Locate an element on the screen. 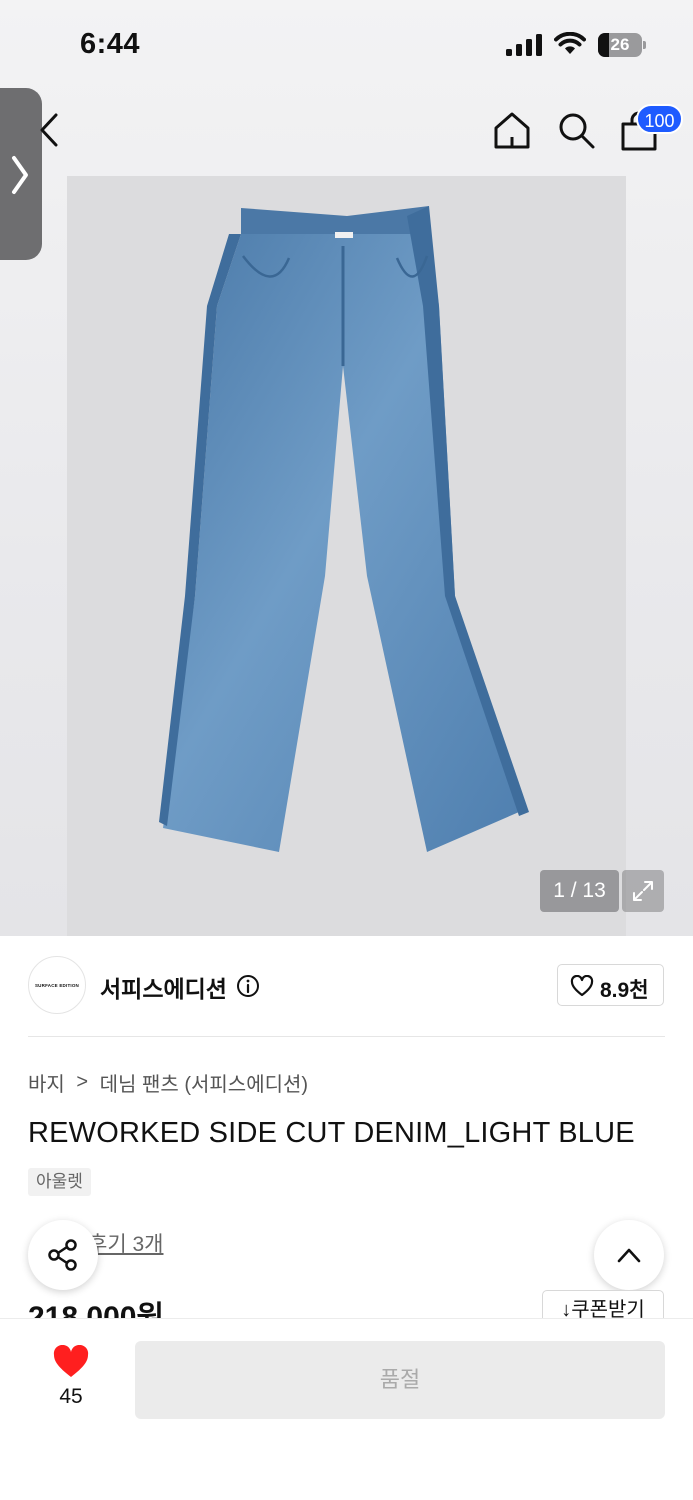 This screenshot has height=1500, width=693. heart-outline-icon is located at coordinates (582, 986).